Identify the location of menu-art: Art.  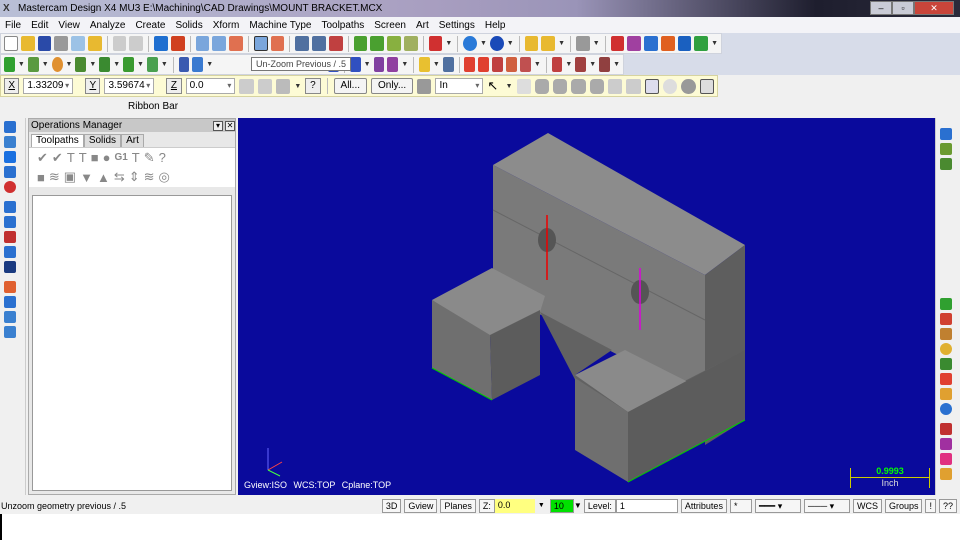
(422, 25).